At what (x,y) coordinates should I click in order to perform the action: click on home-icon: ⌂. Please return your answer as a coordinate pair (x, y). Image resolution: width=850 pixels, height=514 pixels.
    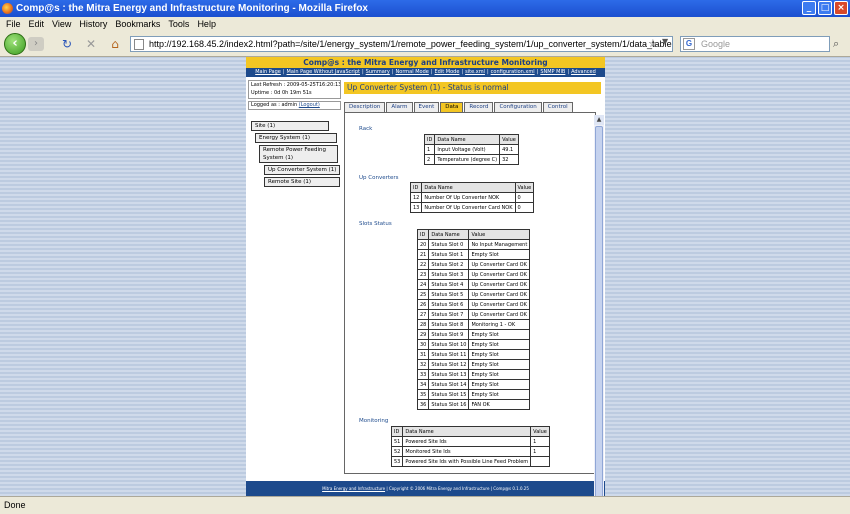
    Looking at the image, I should click on (115, 44).